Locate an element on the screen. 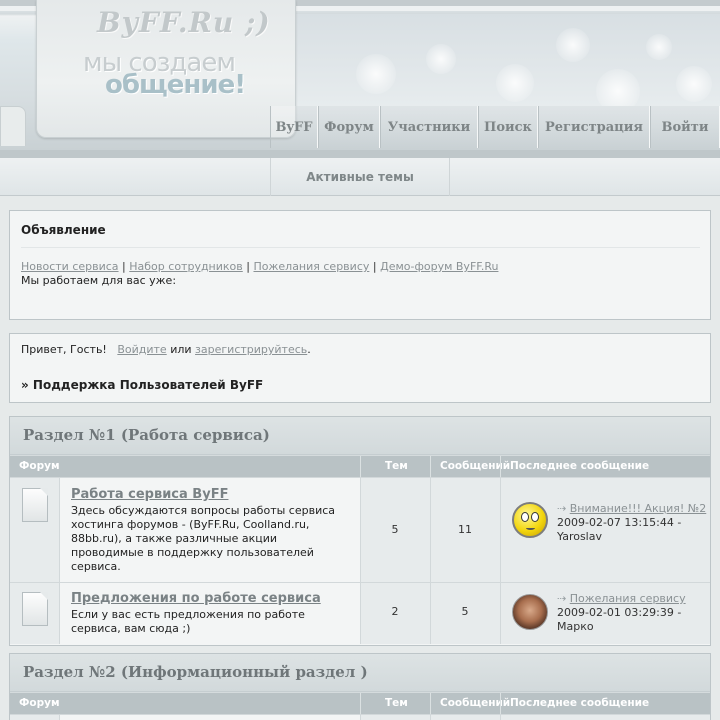  nav-forum: Форум is located at coordinates (349, 127).